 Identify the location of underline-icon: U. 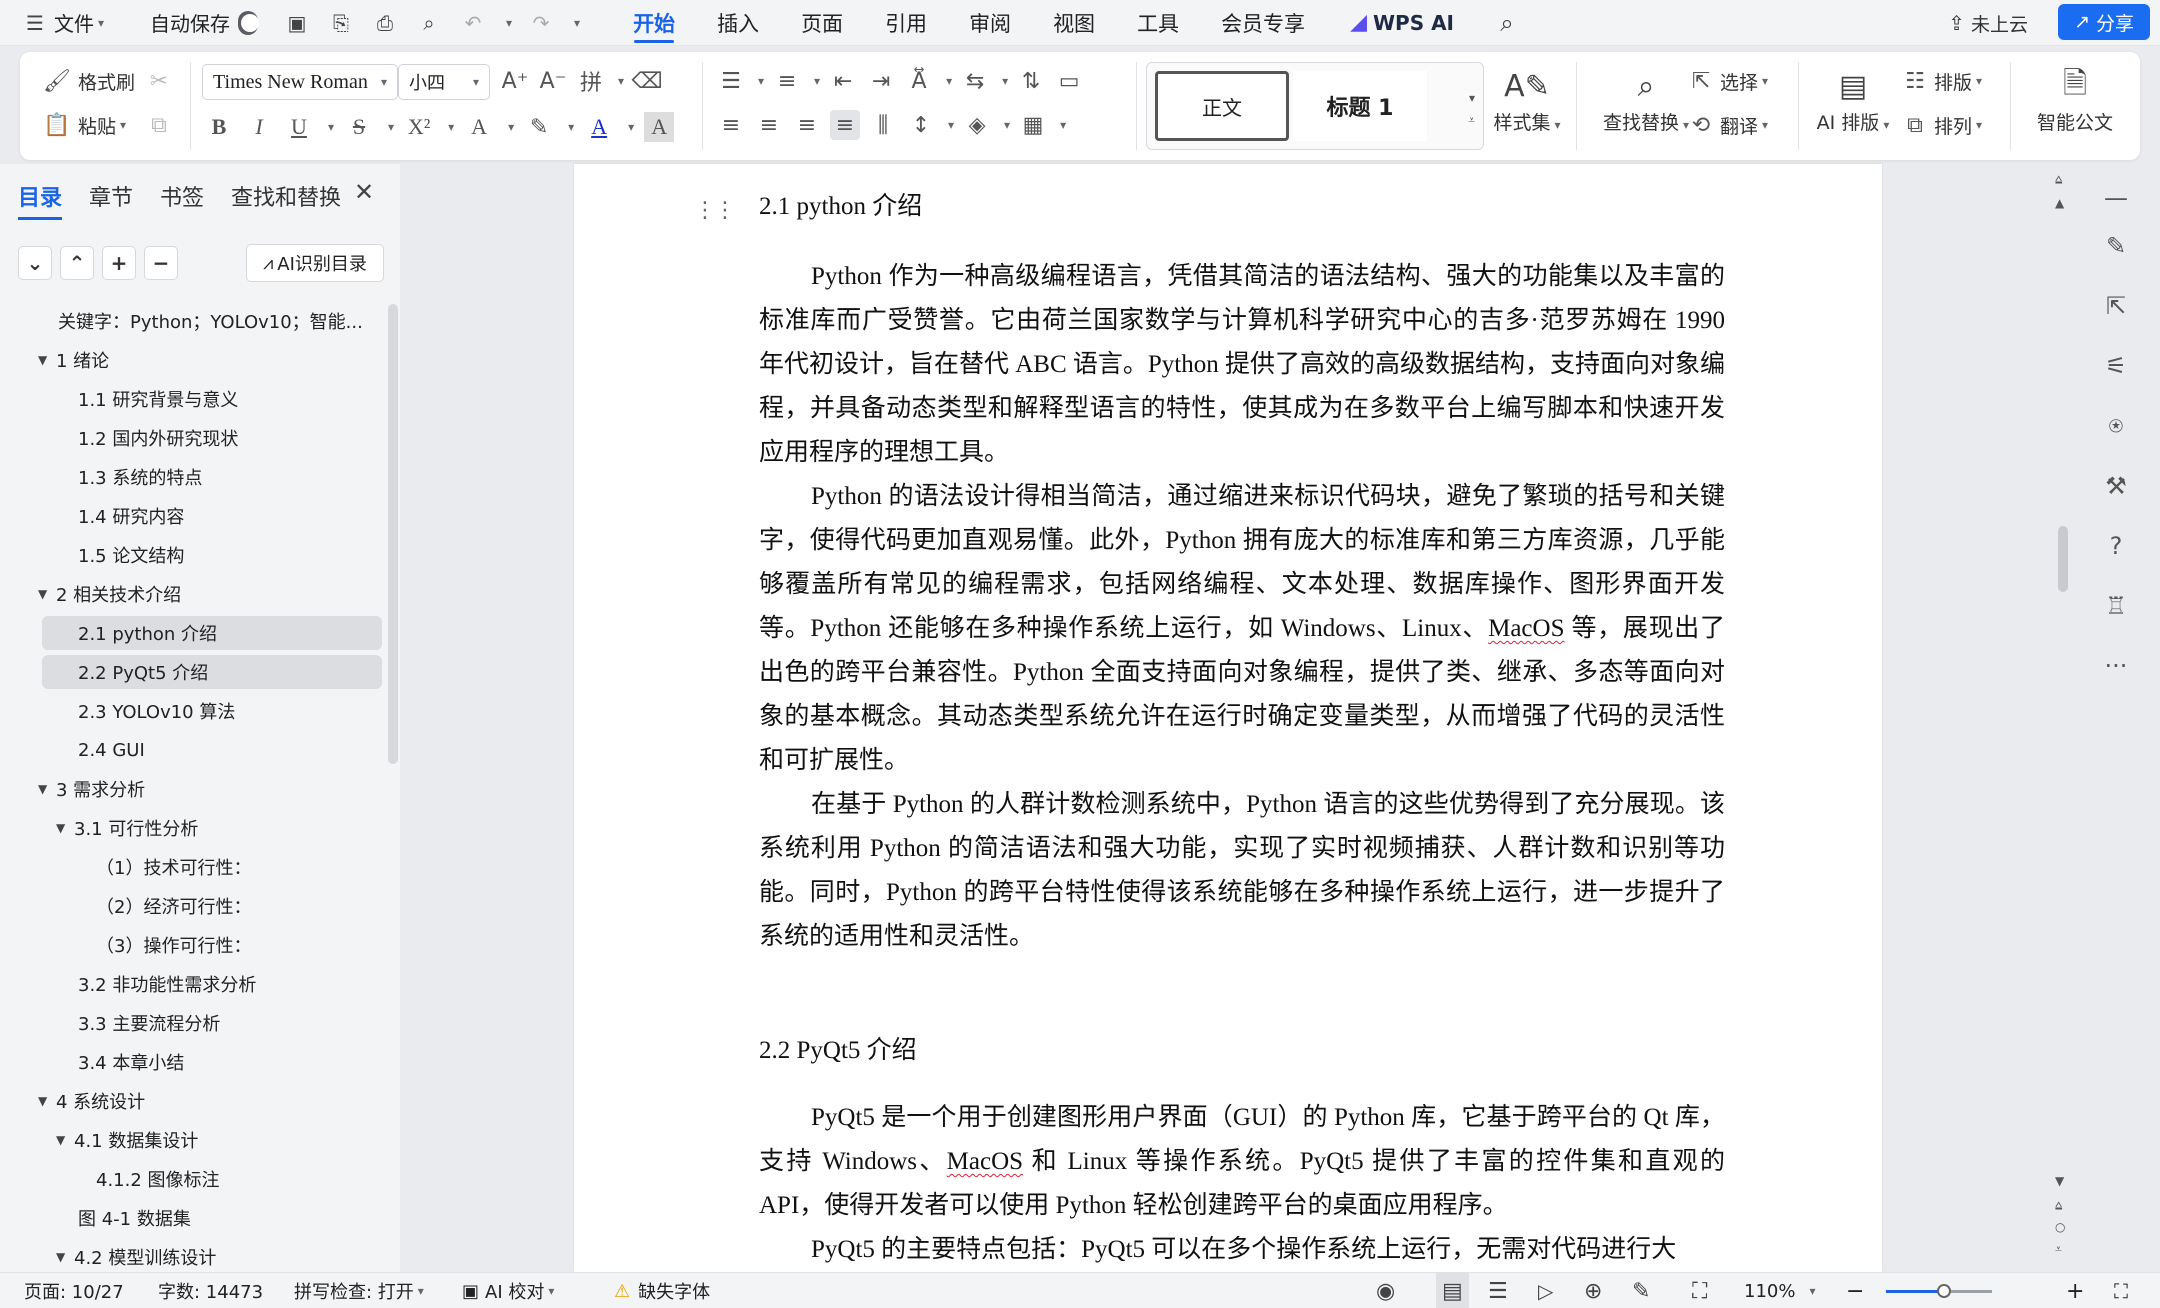
(299, 127).